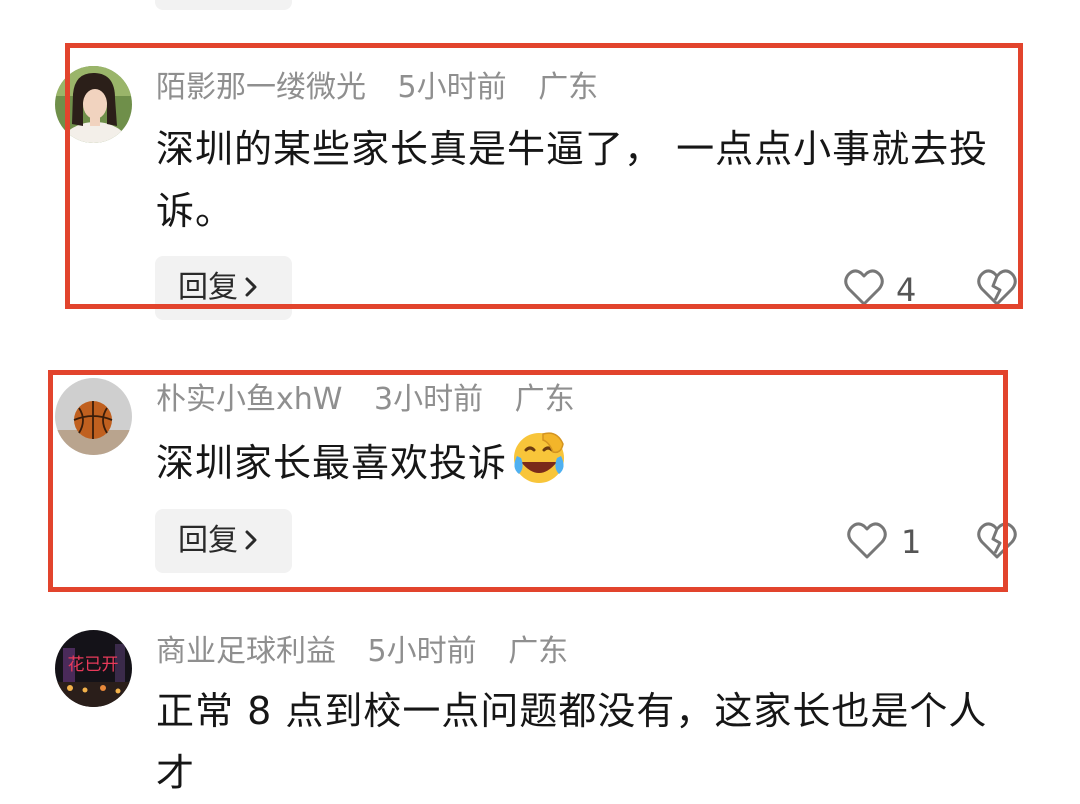  Describe the element at coordinates (362, 652) in the screenshot. I see `comment-meta: 商业足球利益 5小时前 广东` at that location.